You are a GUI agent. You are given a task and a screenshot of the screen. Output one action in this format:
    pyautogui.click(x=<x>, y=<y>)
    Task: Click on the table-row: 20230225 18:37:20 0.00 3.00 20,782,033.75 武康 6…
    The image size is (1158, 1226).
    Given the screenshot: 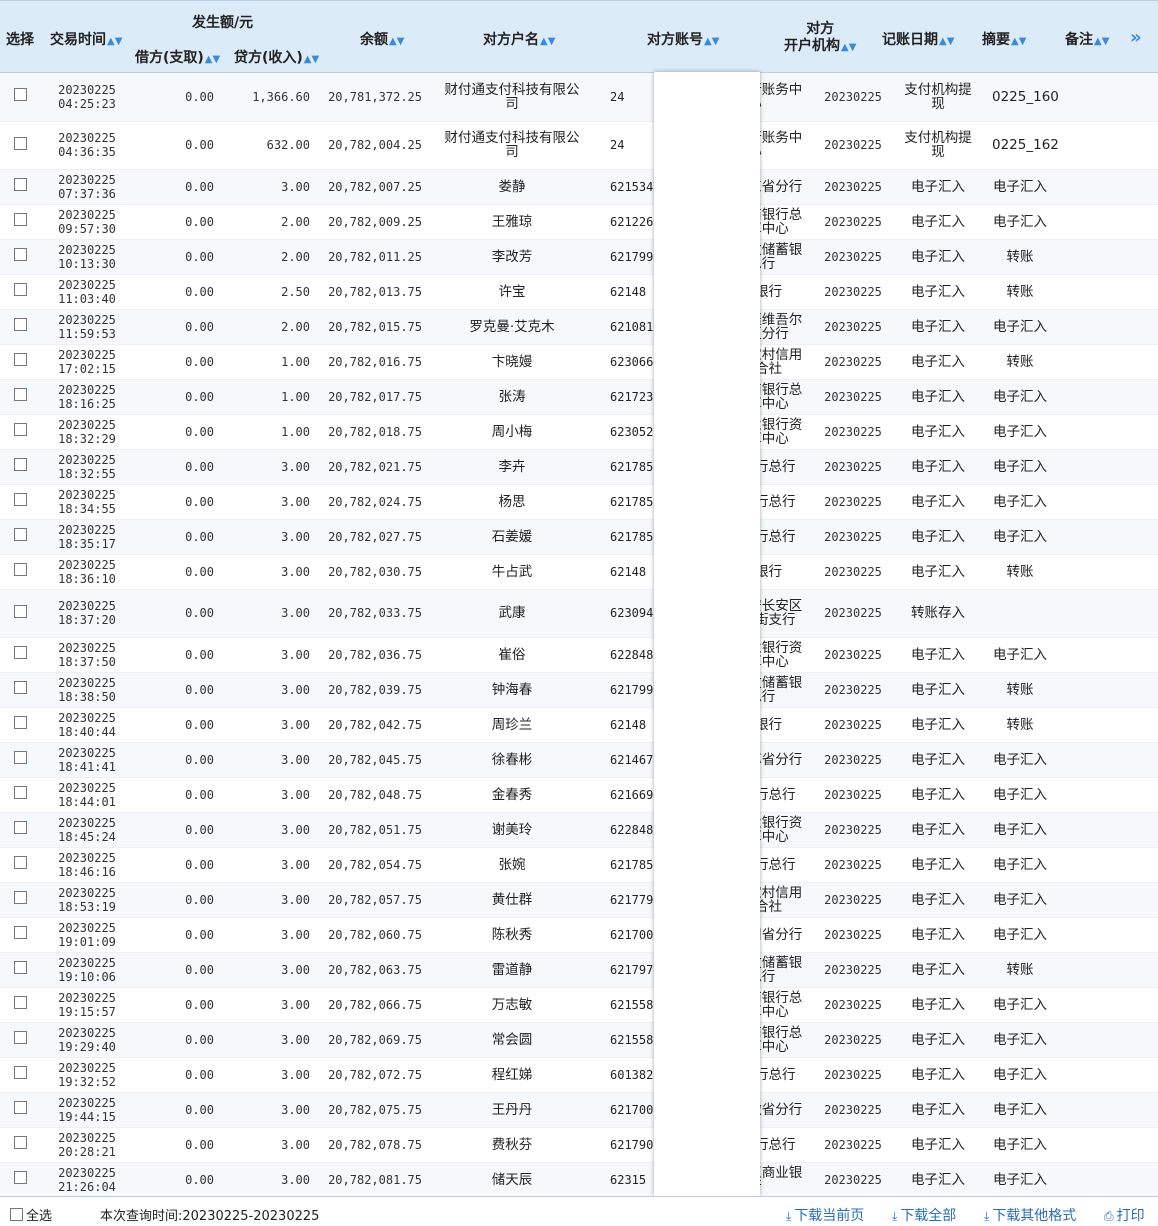 What is the action you would take?
    pyautogui.click(x=579, y=613)
    